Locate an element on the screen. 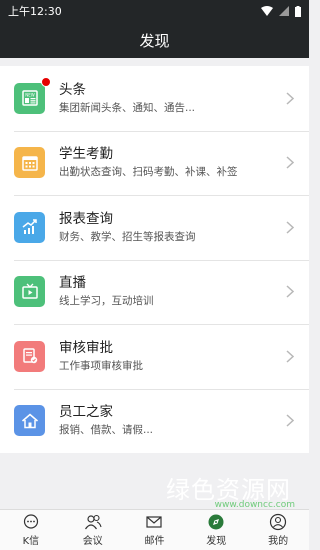  home-icon is located at coordinates (29, 420).